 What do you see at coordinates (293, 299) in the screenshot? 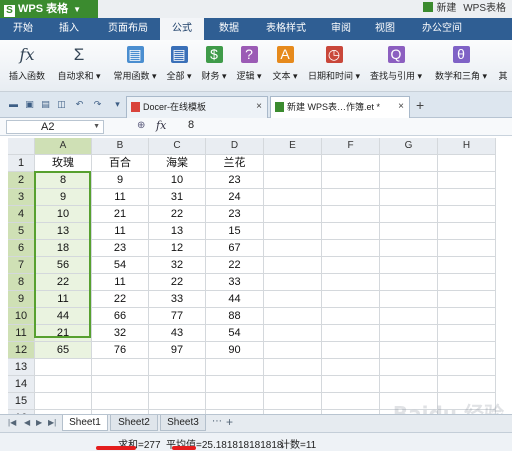
I see `cell-e9` at bounding box center [293, 299].